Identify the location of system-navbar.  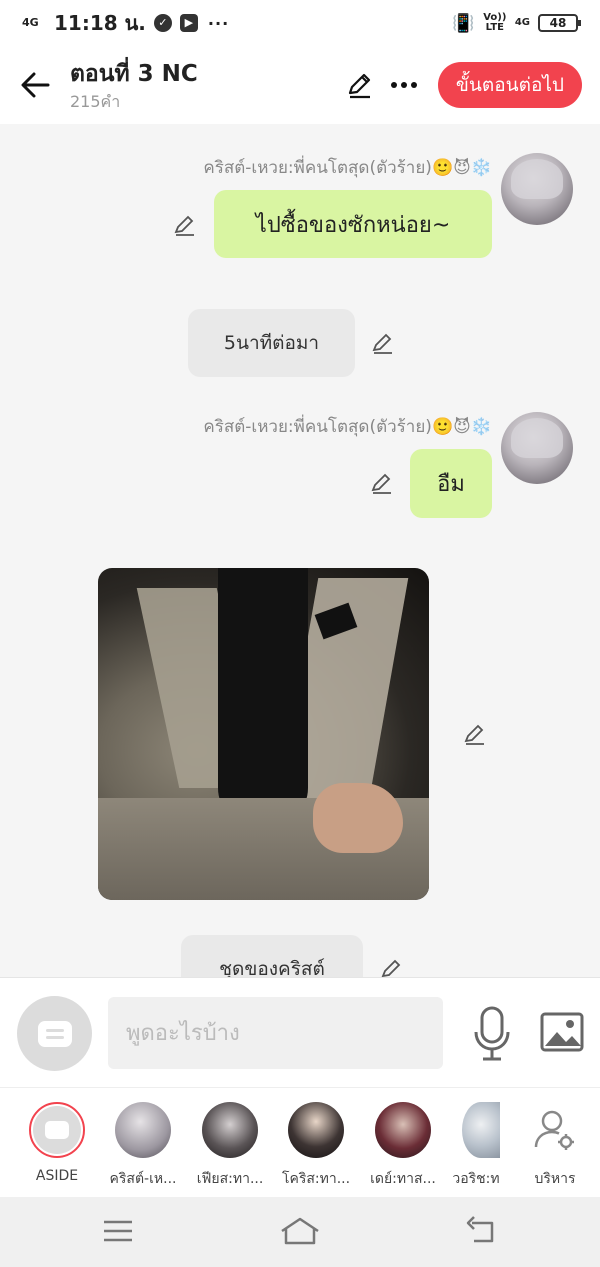
(300, 1232).